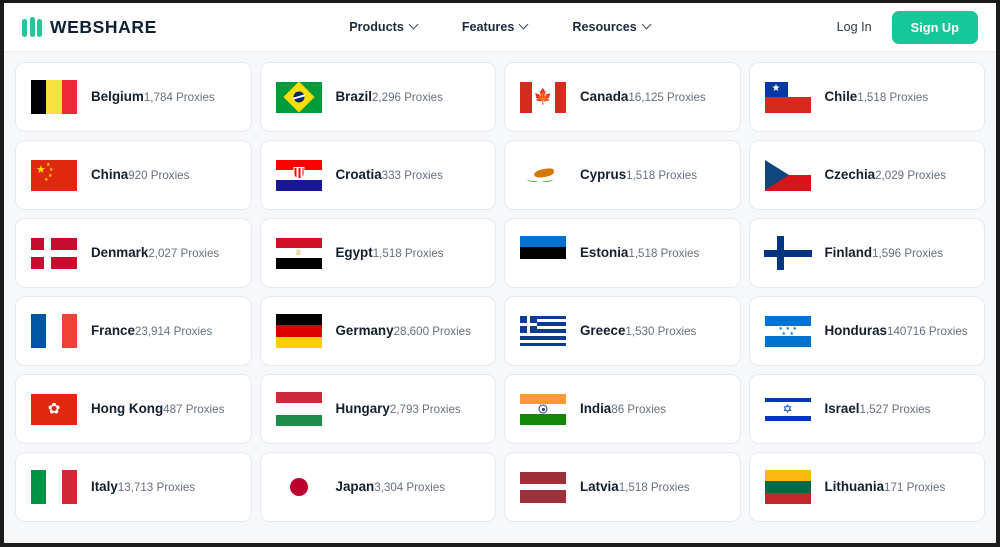 Image resolution: width=1000 pixels, height=547 pixels. Describe the element at coordinates (661, 331) in the screenshot. I see `country-proxy-count: 1,530 Proxies` at that location.